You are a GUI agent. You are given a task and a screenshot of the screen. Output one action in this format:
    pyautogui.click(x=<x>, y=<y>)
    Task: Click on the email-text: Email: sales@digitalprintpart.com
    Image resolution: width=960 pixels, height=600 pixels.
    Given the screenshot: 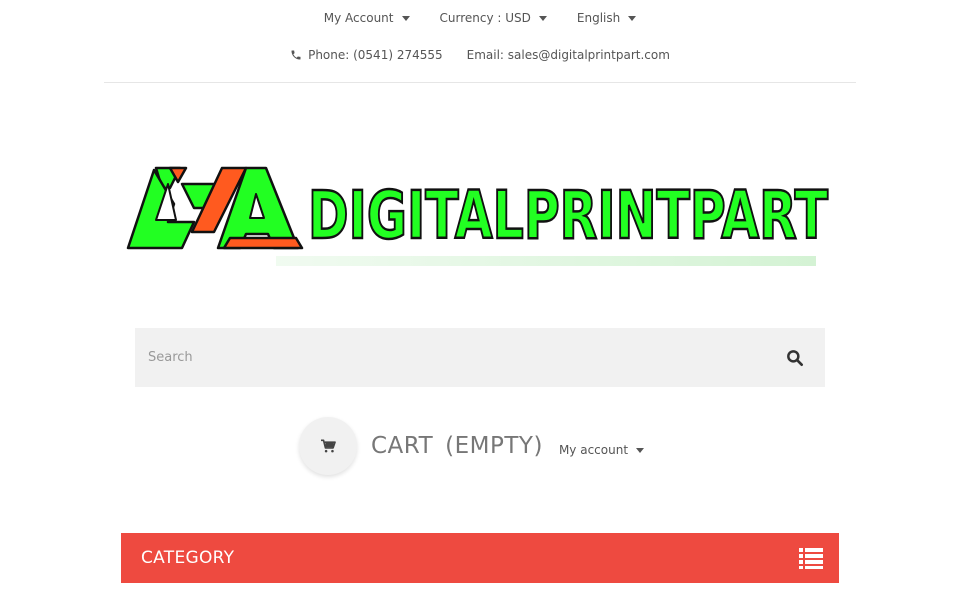 What is the action you would take?
    pyautogui.click(x=568, y=55)
    